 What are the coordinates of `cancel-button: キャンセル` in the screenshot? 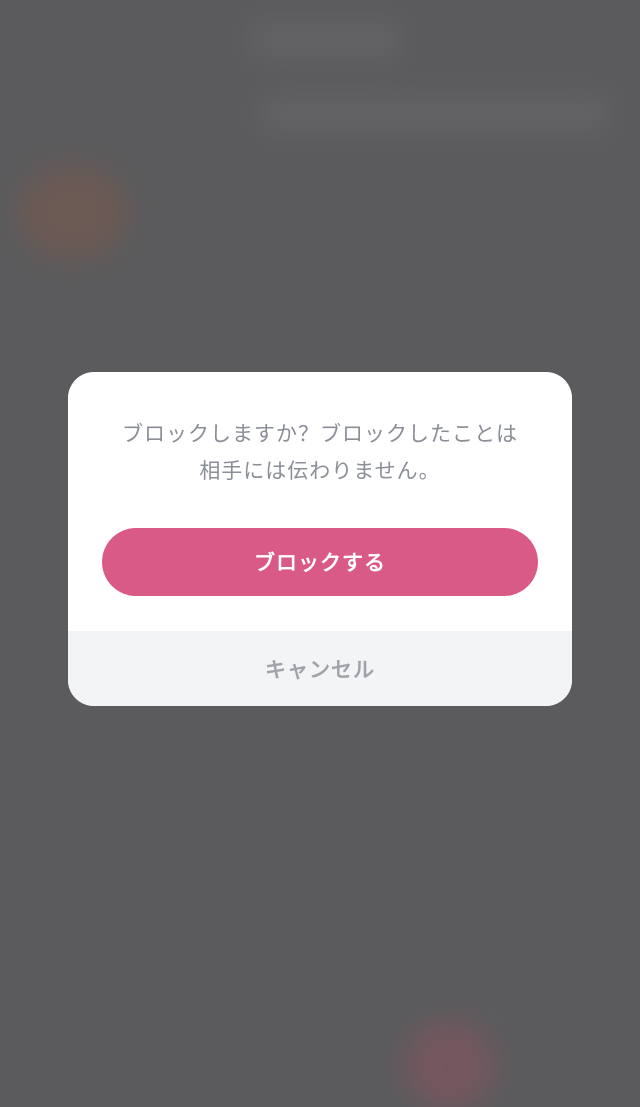 It's located at (320, 668).